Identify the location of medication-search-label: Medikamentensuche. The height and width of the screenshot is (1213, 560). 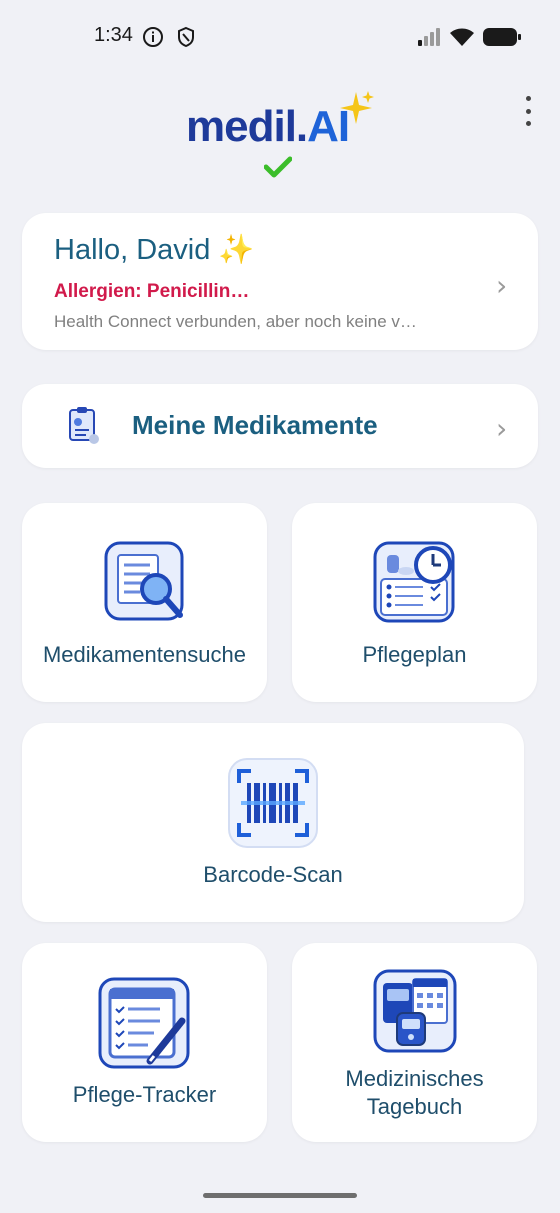
(144, 654).